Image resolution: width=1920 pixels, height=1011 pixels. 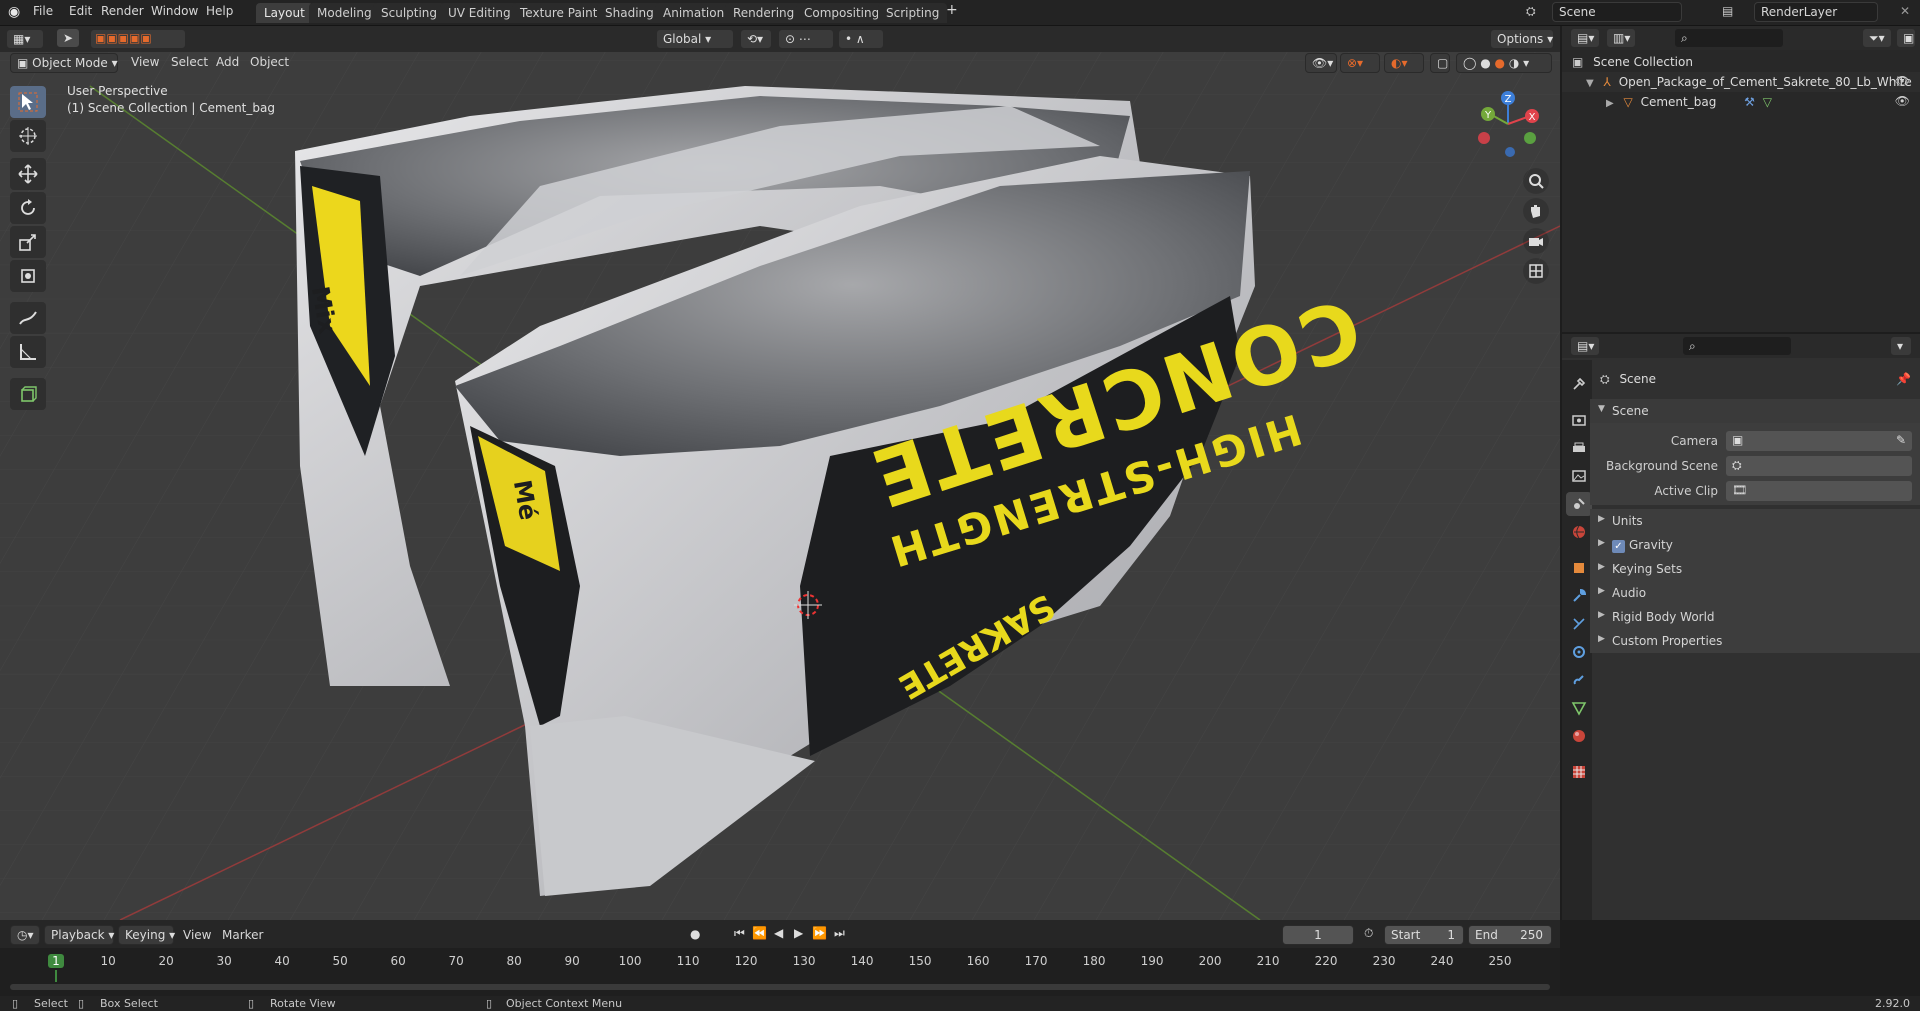 What do you see at coordinates (861, 39) in the screenshot?
I see `proportional-edit-toggle: • ∧` at bounding box center [861, 39].